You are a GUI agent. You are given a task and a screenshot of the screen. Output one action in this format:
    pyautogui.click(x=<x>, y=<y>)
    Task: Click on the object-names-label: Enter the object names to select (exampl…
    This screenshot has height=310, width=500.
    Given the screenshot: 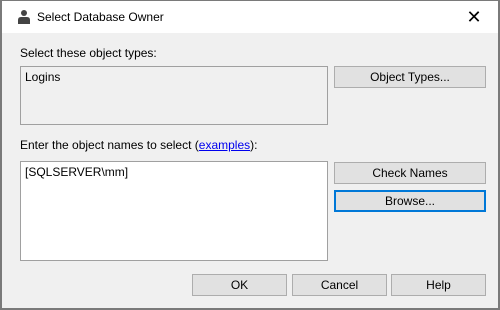 What is the action you would take?
    pyautogui.click(x=138, y=145)
    